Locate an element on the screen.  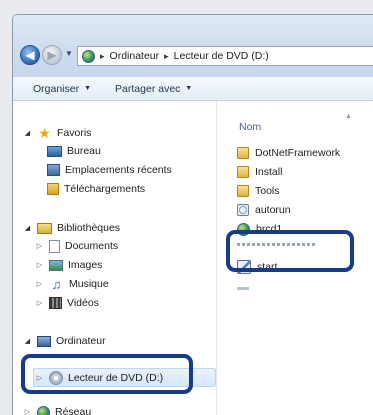
nav-item-documents: ▷ Documents is located at coordinates (76, 246).